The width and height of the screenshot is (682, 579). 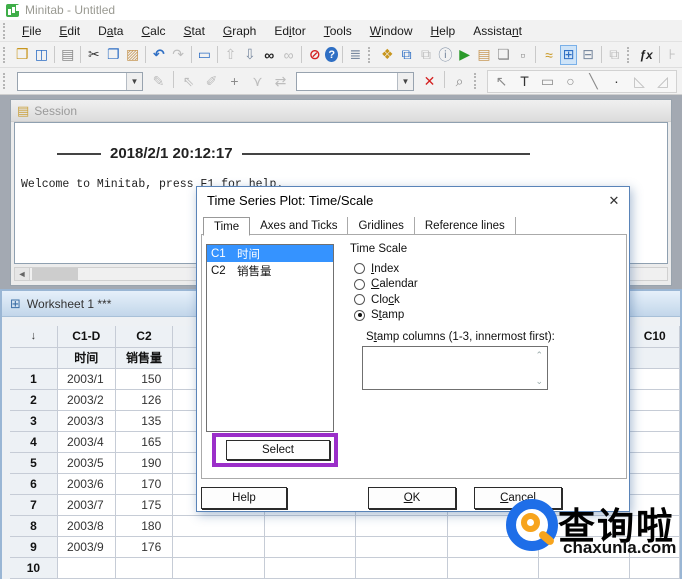 I want to click on close-icon: ✕, so click(x=614, y=201).